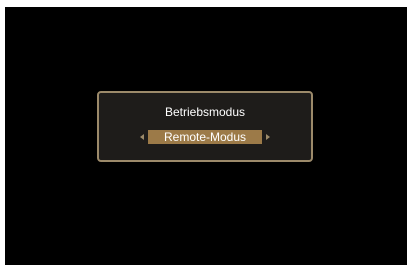 The height and width of the screenshot is (268, 412). I want to click on selected-mode-value: Remote-Modus, so click(205, 137).